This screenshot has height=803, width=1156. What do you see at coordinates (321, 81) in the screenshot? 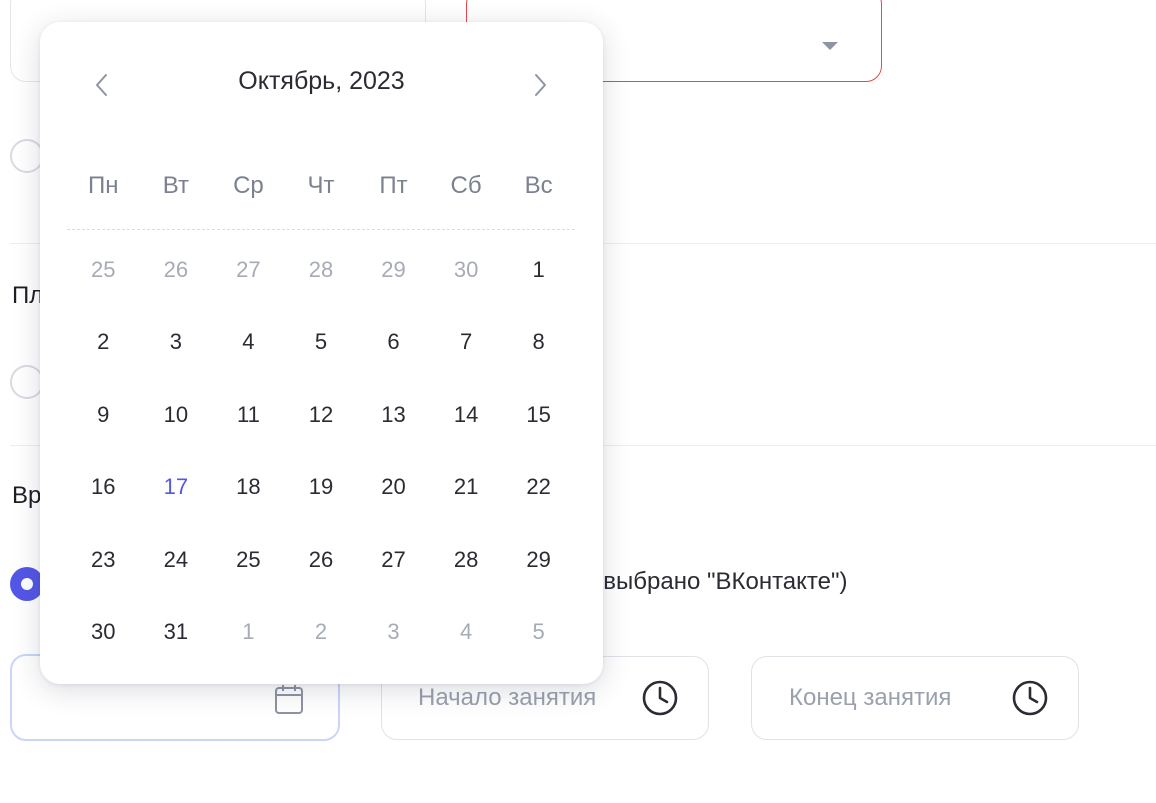
I see `calendar-month-title: Октябрь, 2023` at bounding box center [321, 81].